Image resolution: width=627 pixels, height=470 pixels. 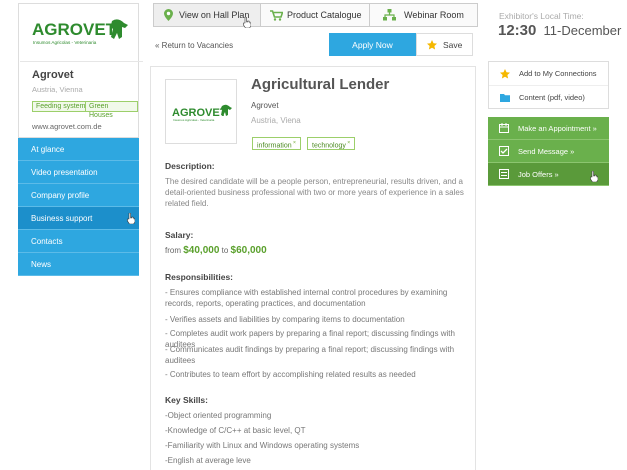 I want to click on salary-range: from $40,000 to $60,000, so click(x=216, y=250).